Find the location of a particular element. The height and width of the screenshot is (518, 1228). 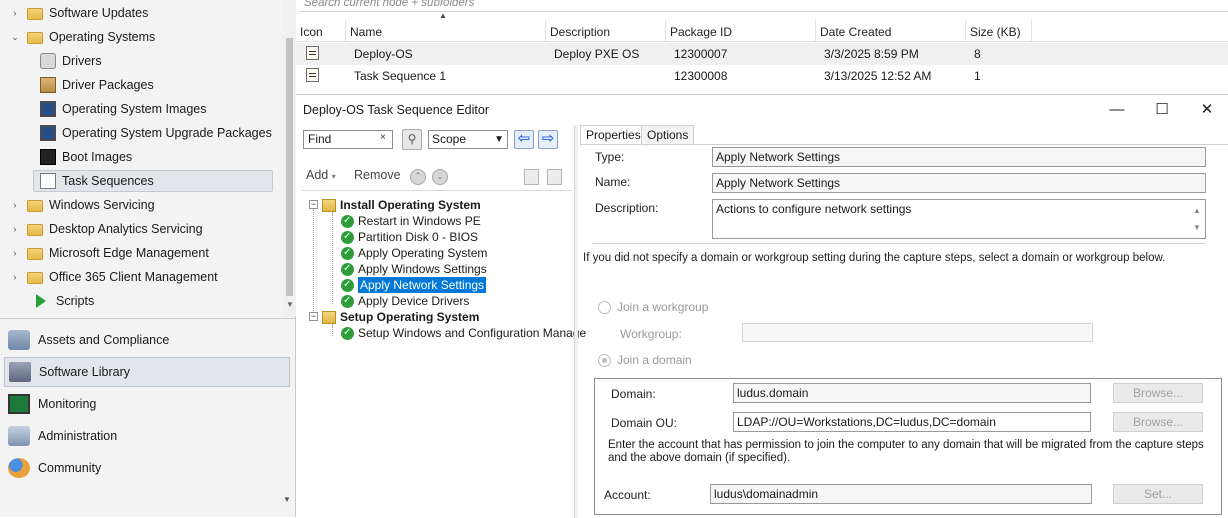

nav-item-label: Software Updates is located at coordinates (99, 13).